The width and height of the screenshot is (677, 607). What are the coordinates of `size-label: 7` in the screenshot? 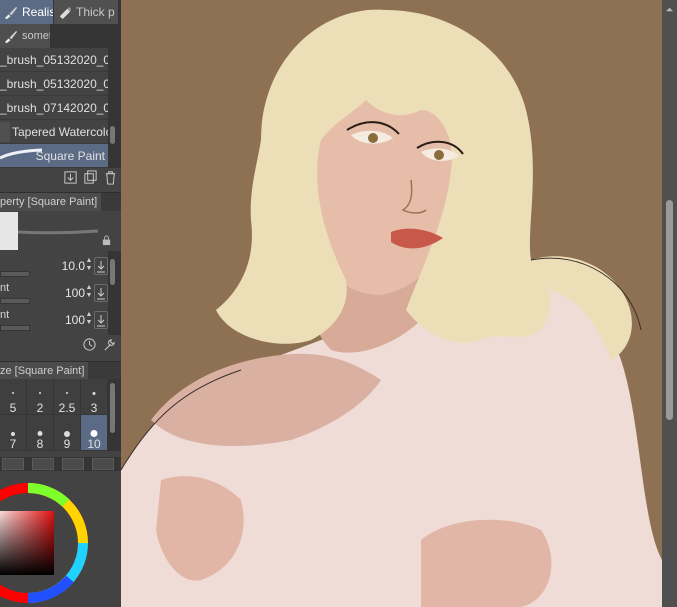 It's located at (13, 444).